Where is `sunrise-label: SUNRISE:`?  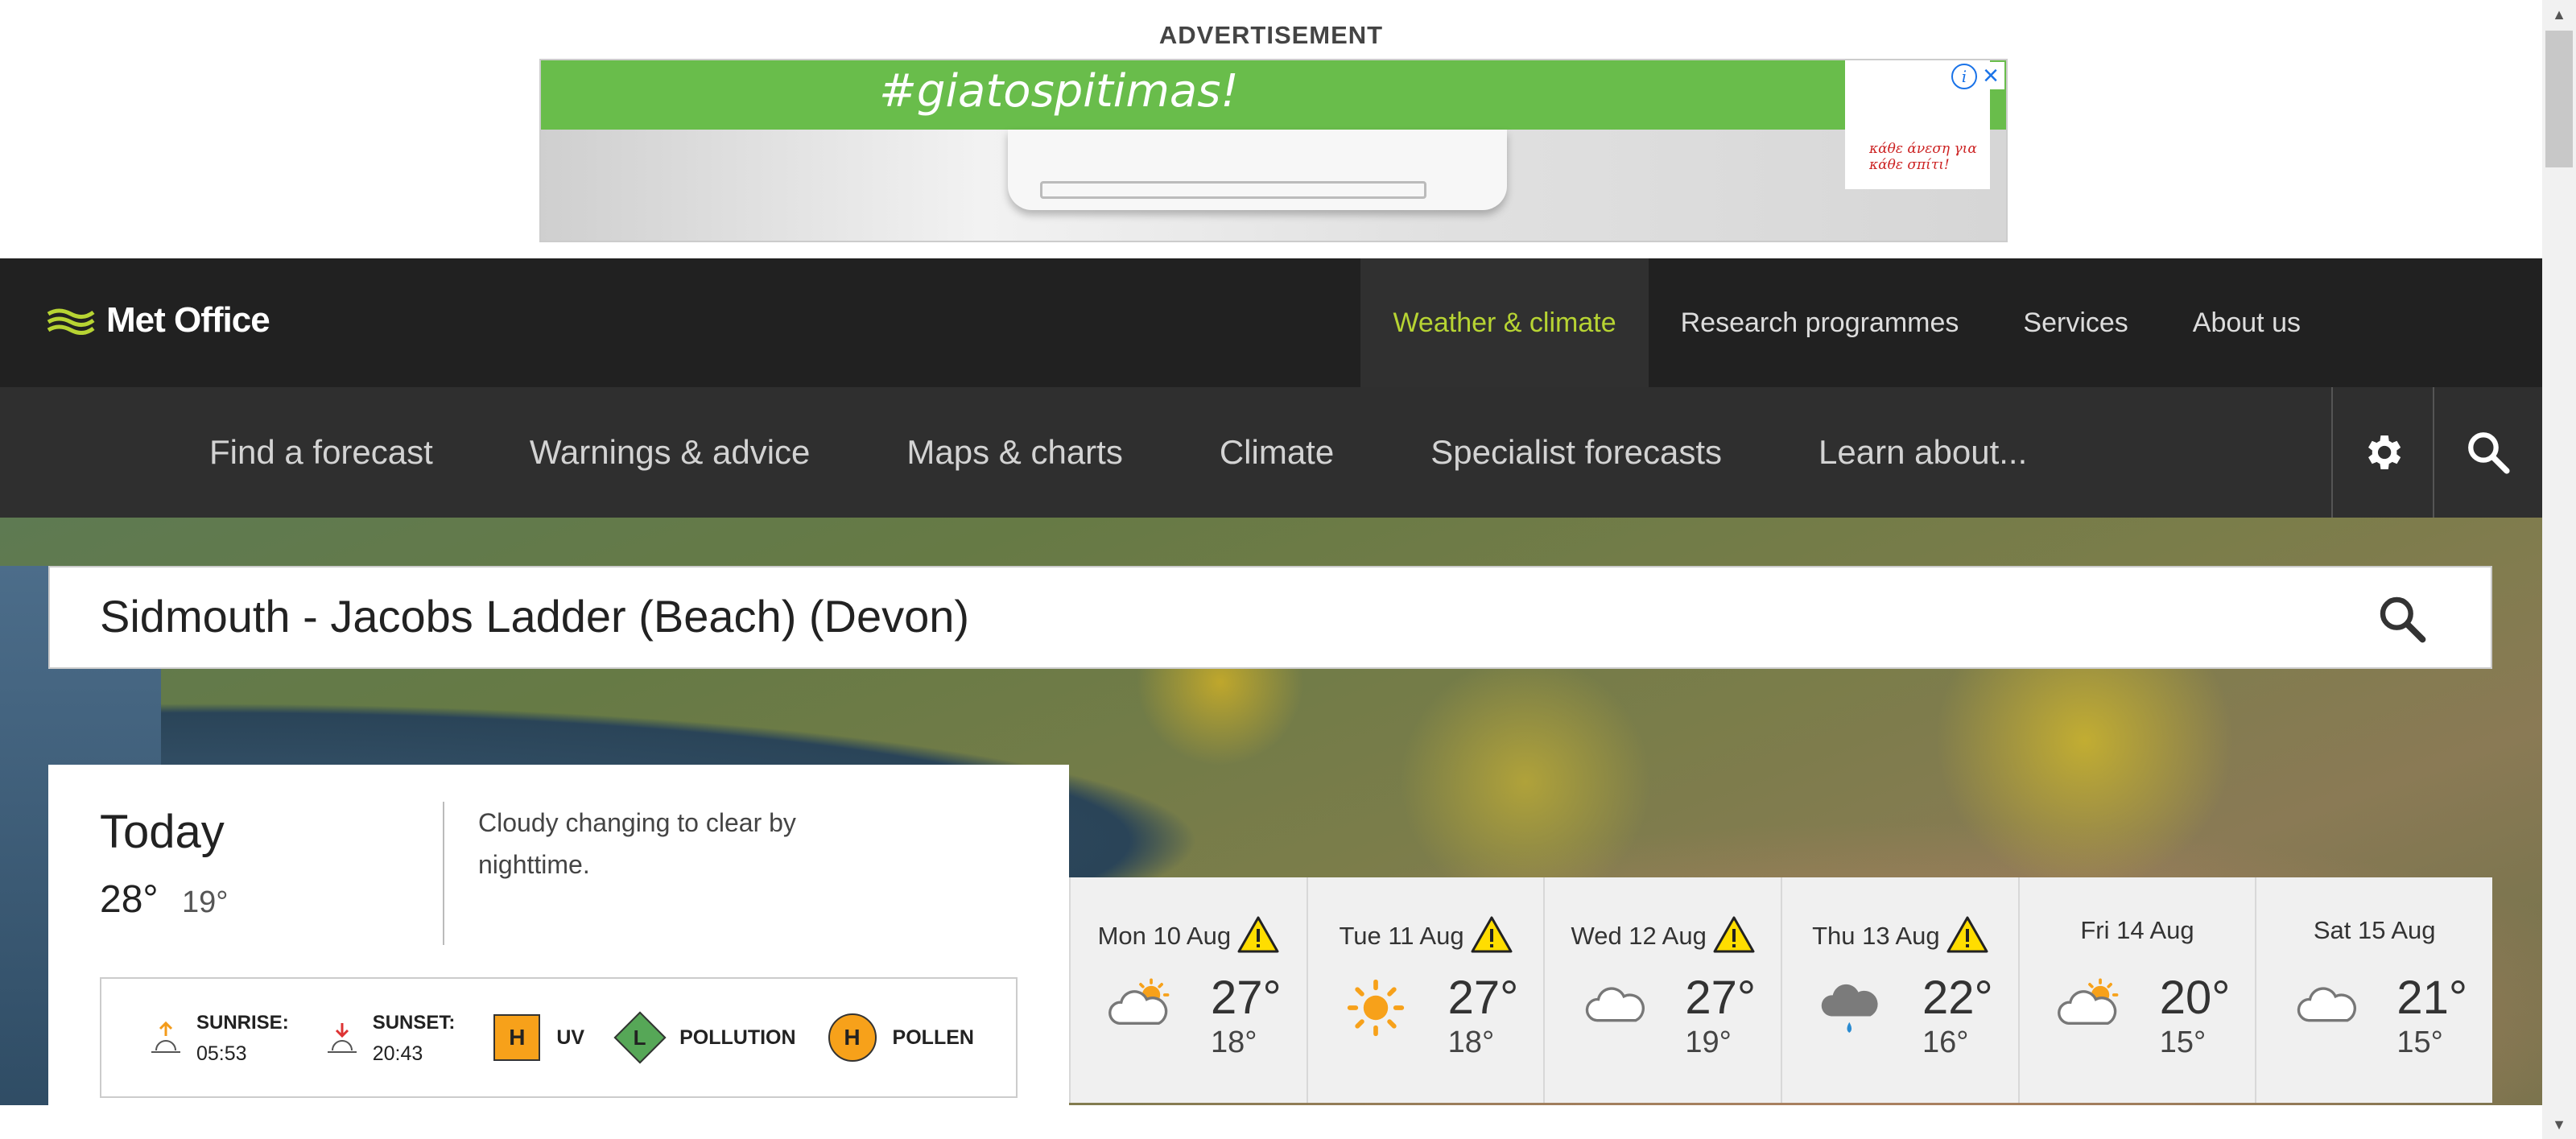 sunrise-label: SUNRISE: is located at coordinates (242, 1022).